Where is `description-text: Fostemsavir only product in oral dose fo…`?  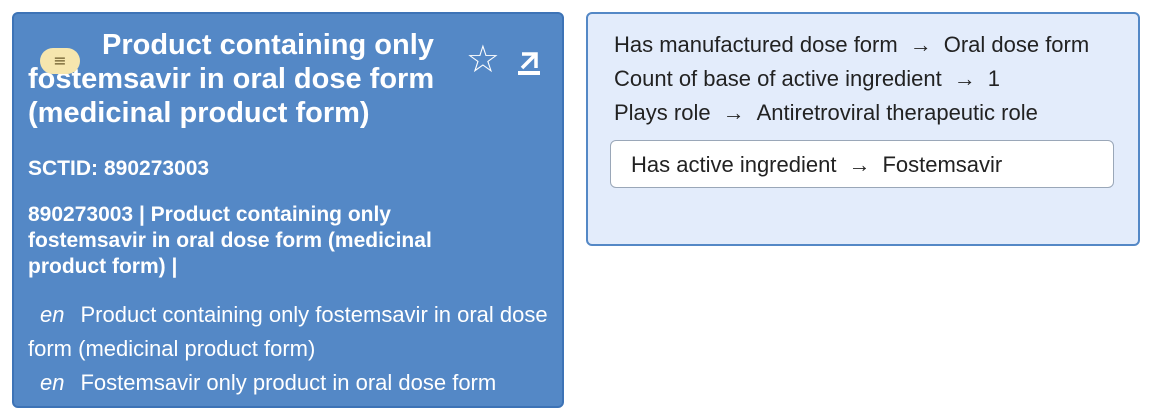
description-text: Fostemsavir only product in oral dose fo… is located at coordinates (288, 382).